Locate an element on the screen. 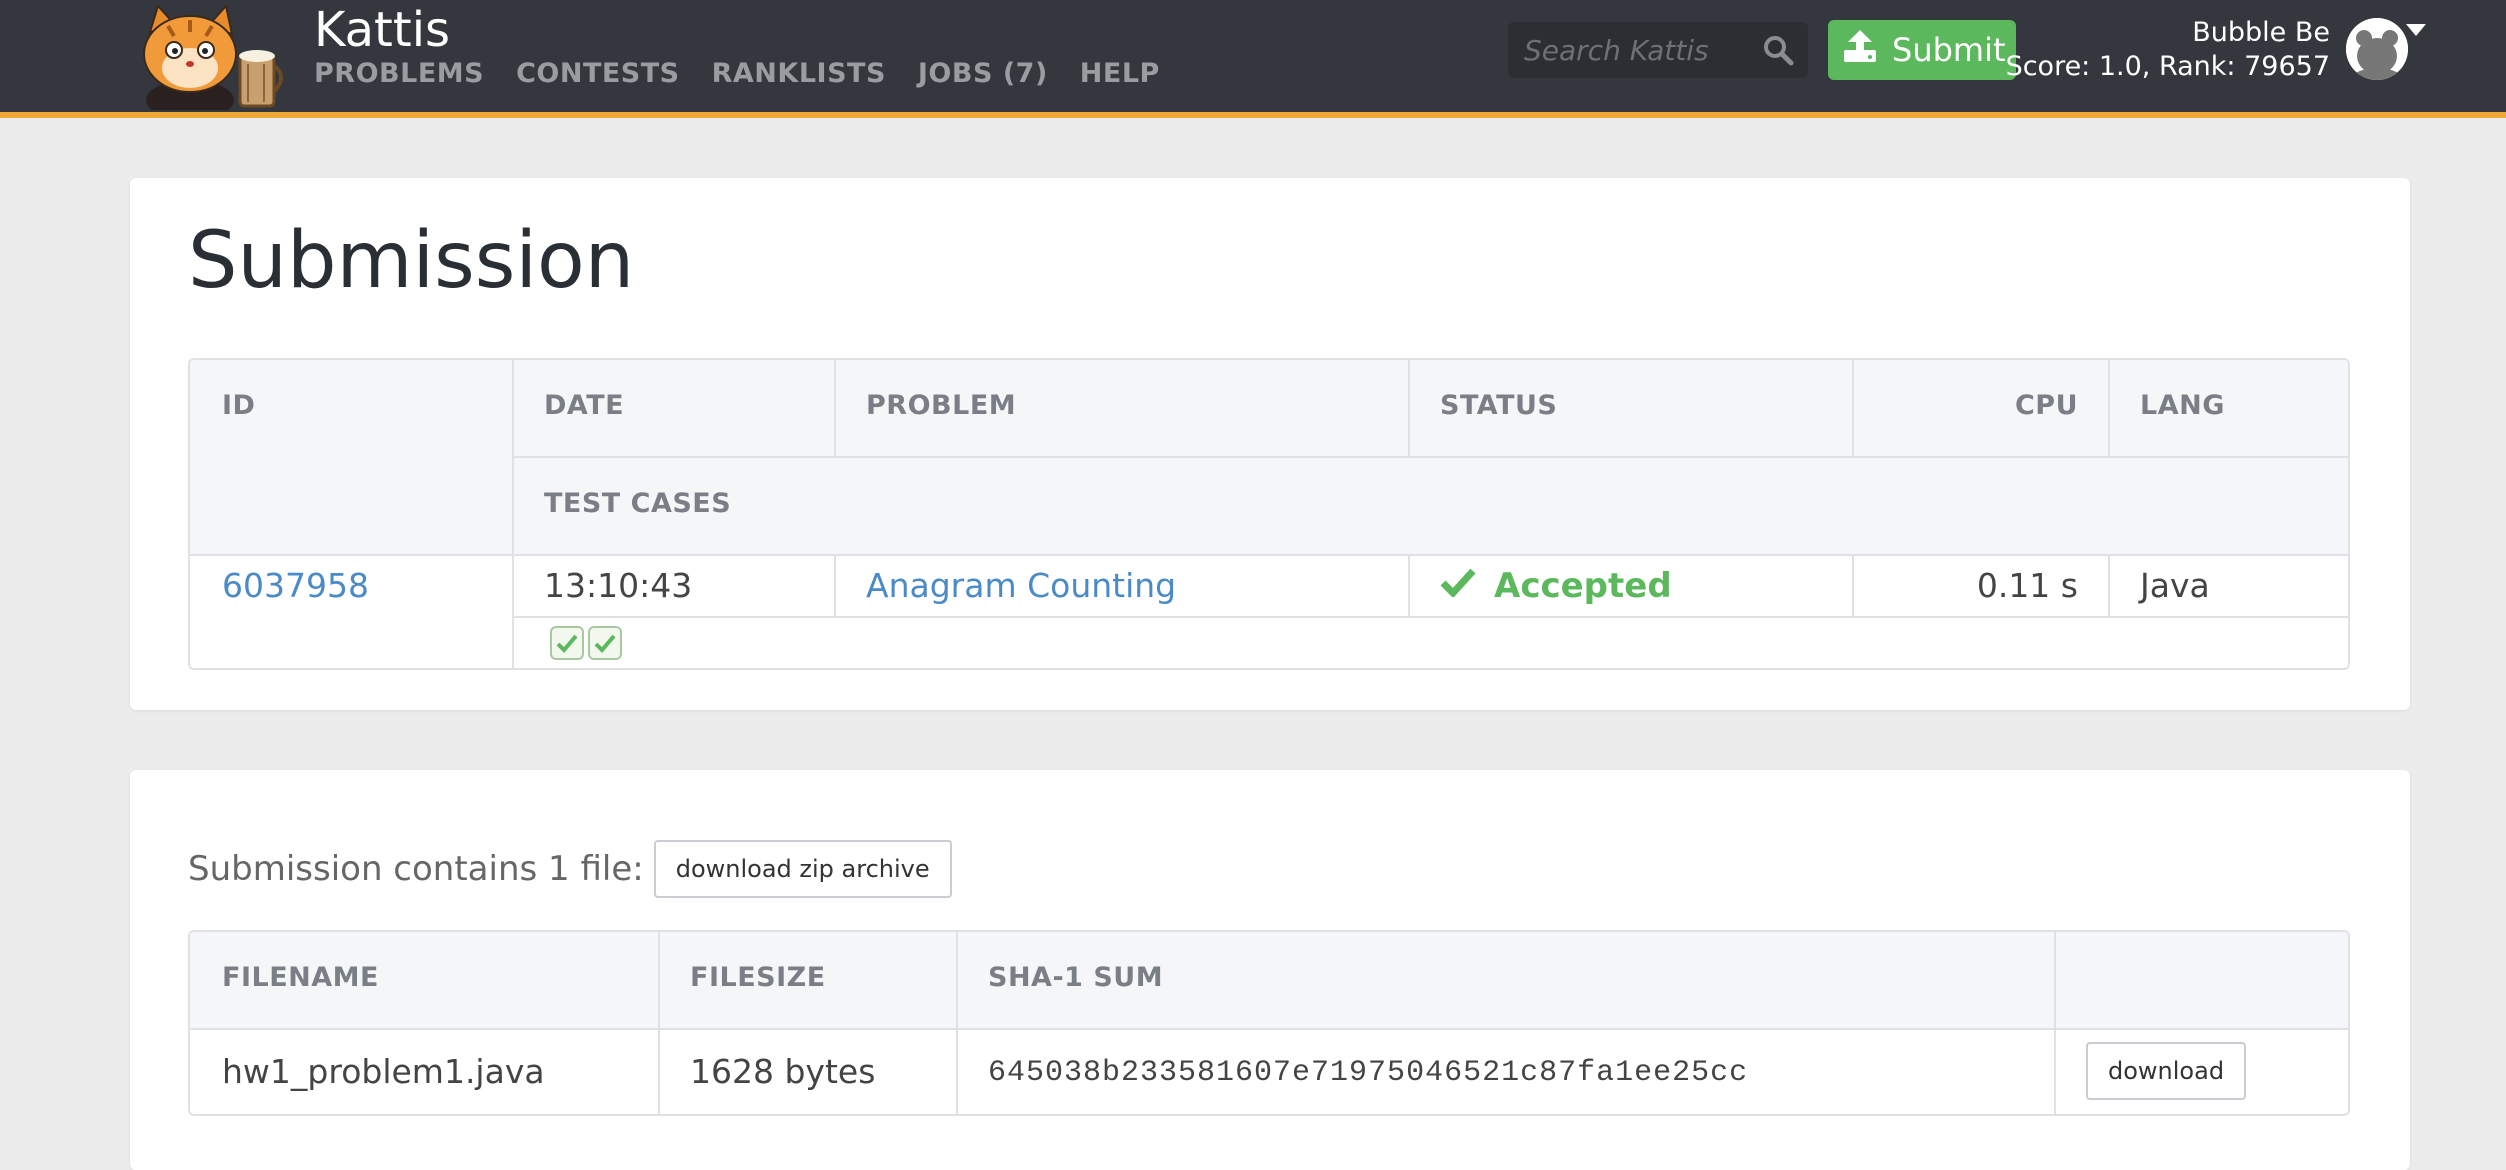 This screenshot has width=2506, height=1170. user-name: Bubble Be is located at coordinates (2261, 32).